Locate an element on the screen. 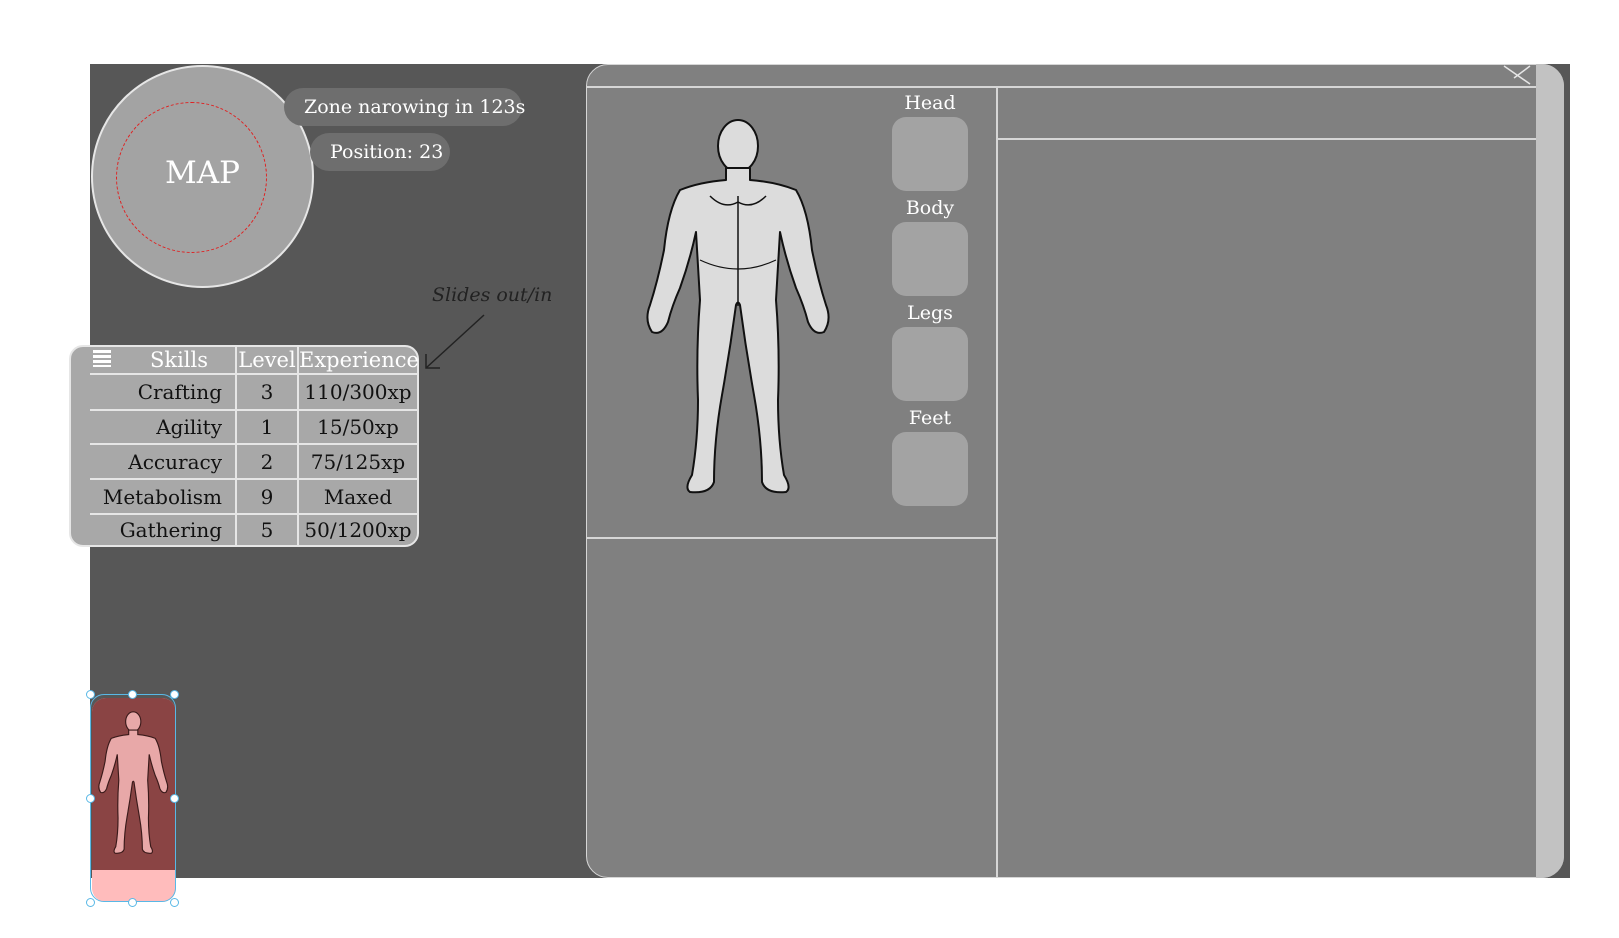 This screenshot has height=938, width=1619. skill-name: Agility is located at coordinates (189, 427).